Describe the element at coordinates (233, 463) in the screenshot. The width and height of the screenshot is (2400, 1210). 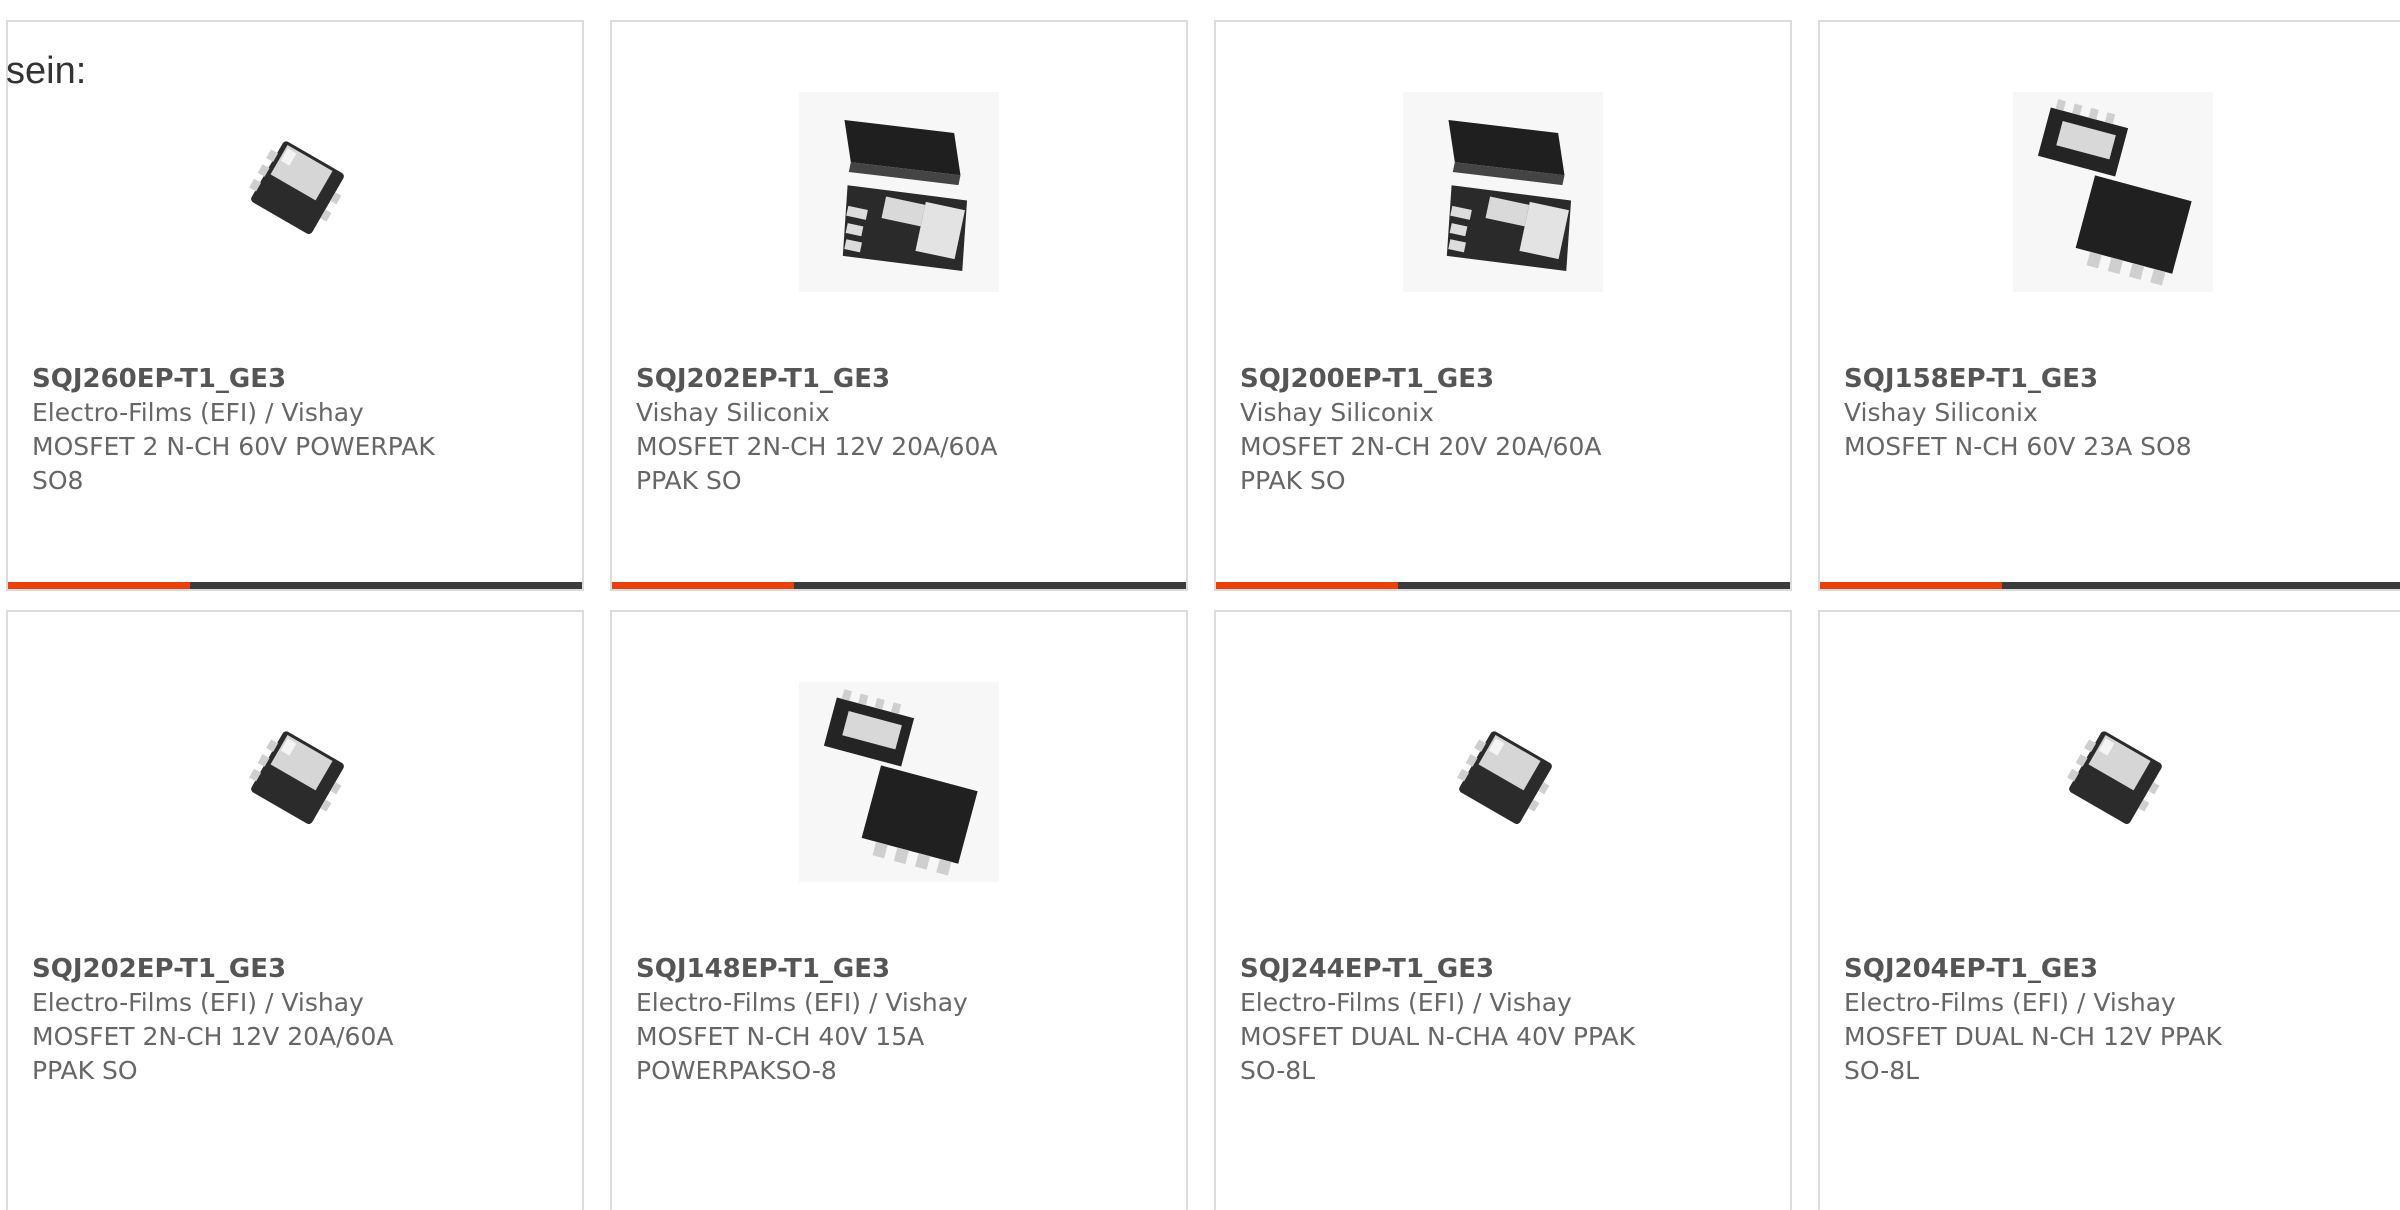
I see `product-description: MOSFET 2 N-CH 60V POWERPAK SO8` at that location.